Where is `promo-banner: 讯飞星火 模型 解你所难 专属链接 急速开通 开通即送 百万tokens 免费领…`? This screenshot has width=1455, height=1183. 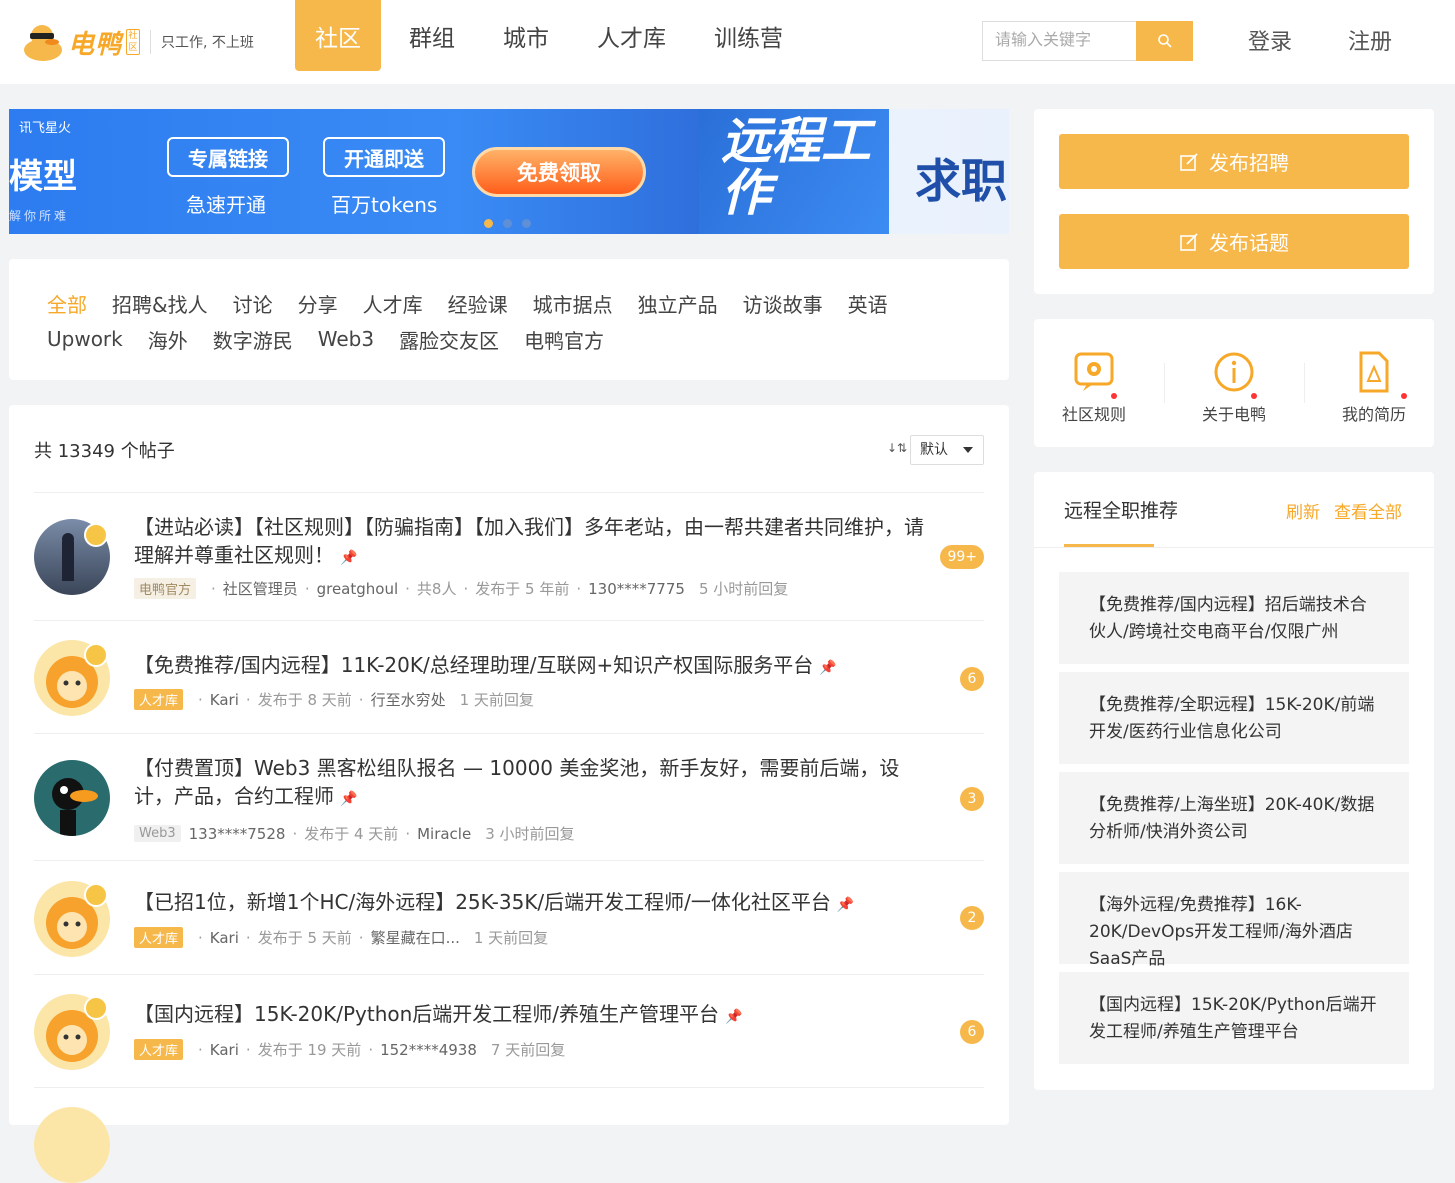
promo-banner: 讯飞星火 模型 解你所难 专属链接 急速开通 开通即送 百万tokens 免费领… is located at coordinates (509, 171).